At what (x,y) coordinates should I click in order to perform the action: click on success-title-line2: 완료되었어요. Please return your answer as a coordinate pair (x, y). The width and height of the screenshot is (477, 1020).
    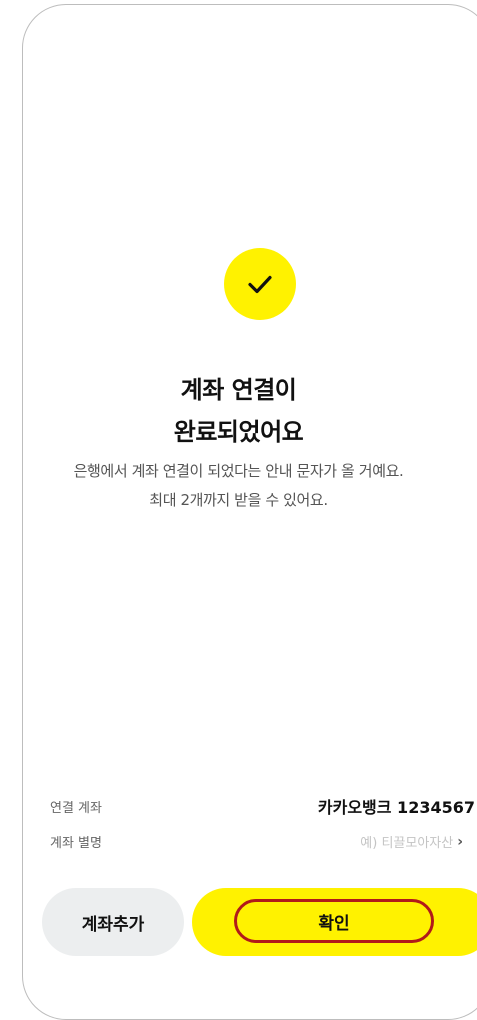
    Looking at the image, I should click on (238, 432).